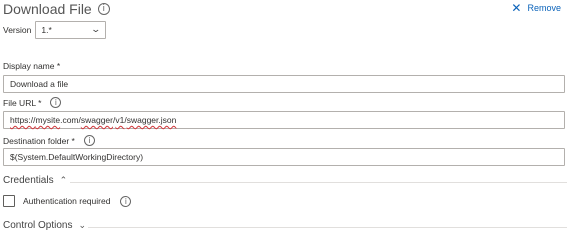 The width and height of the screenshot is (570, 240). I want to click on file-url-label: File URL * i, so click(32, 102).